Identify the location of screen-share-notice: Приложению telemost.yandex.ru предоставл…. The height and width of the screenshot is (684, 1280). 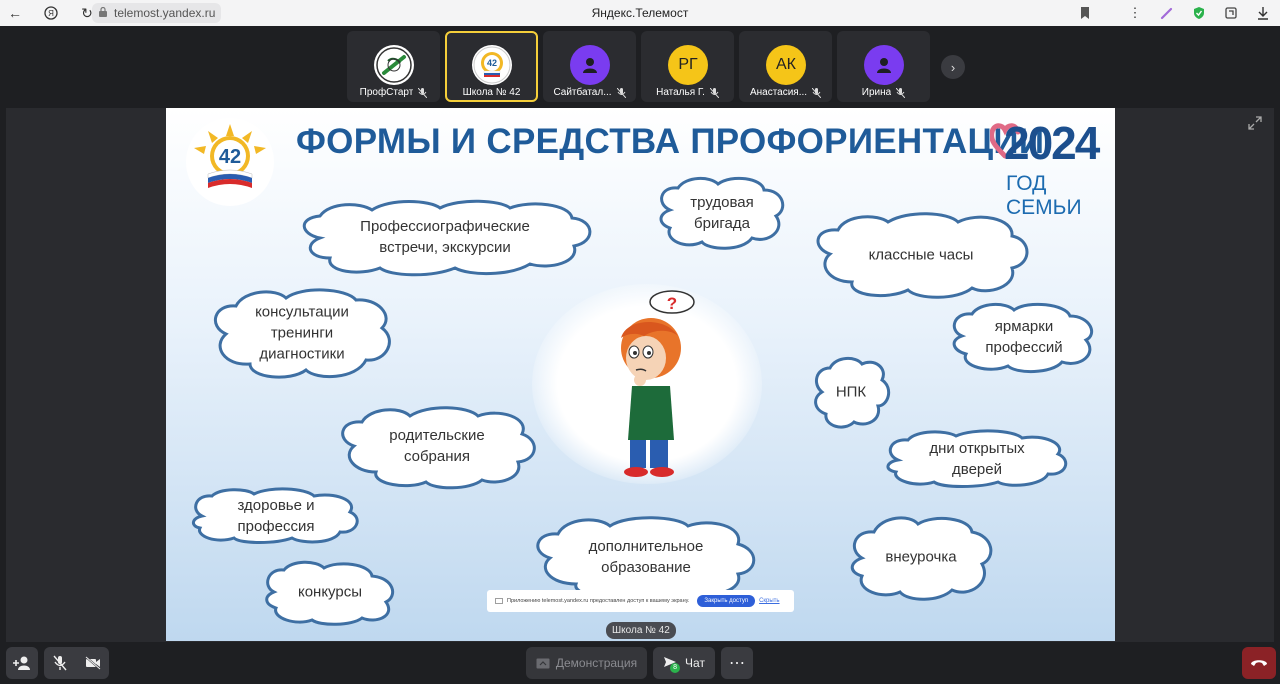
(640, 601).